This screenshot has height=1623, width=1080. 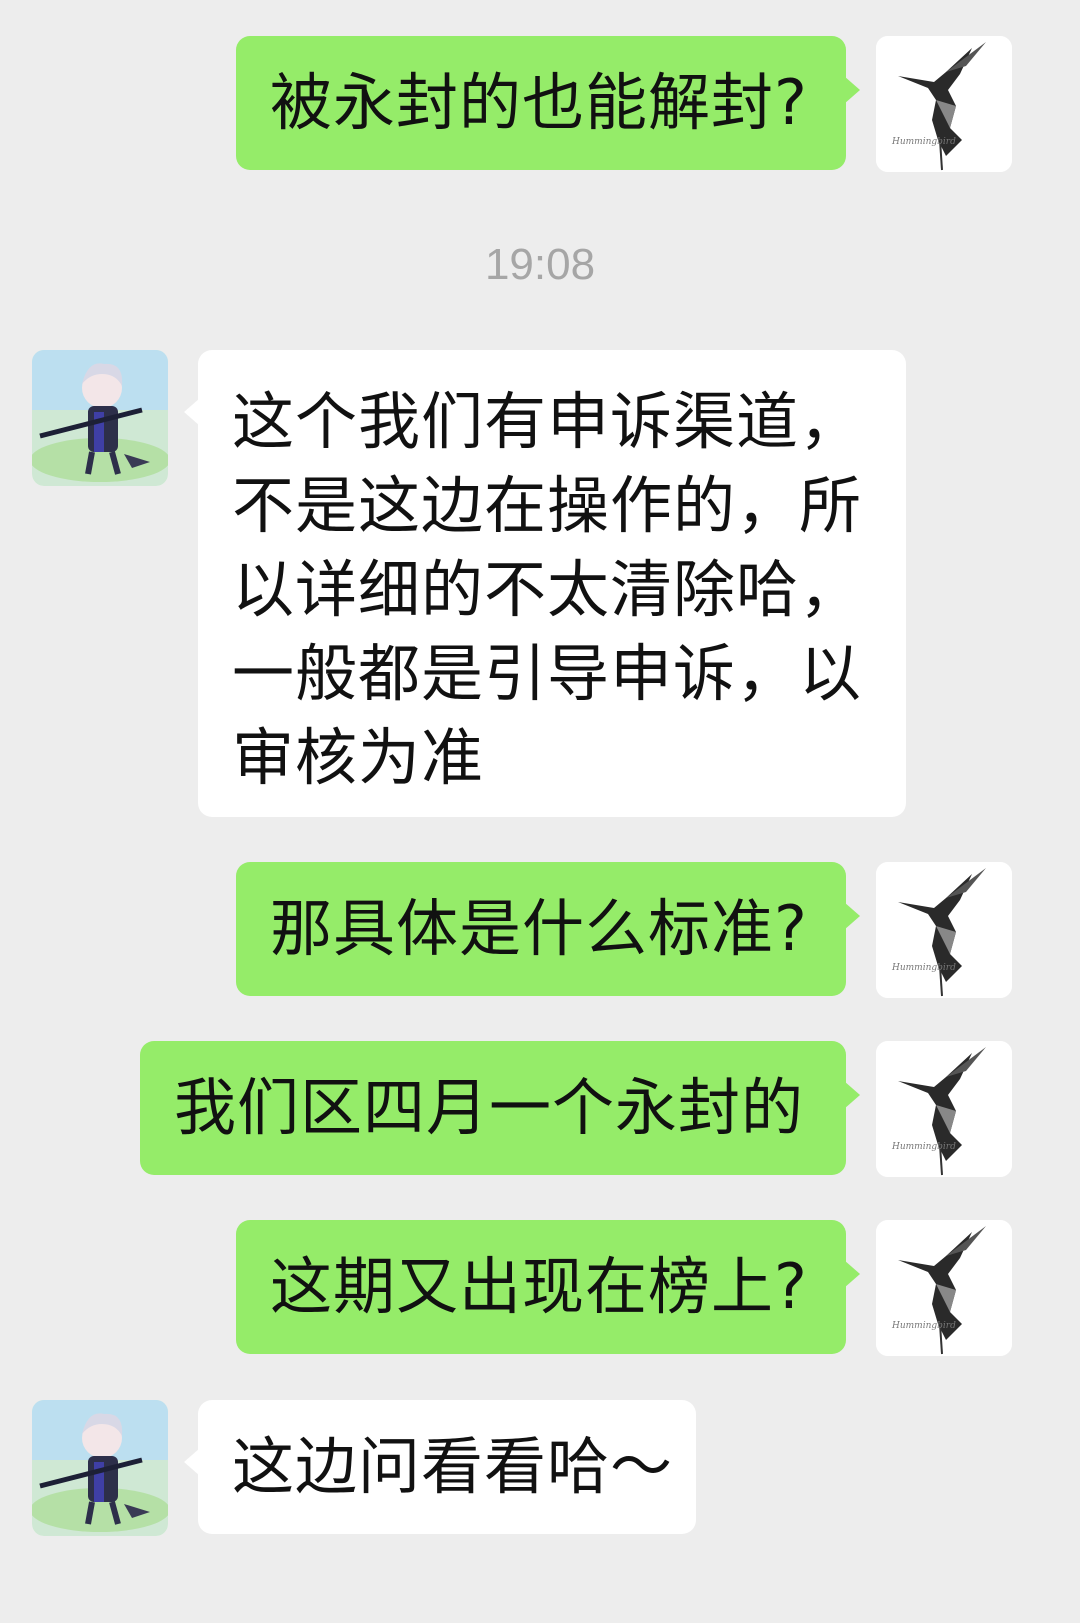 What do you see at coordinates (453, 1466) in the screenshot?
I see `message-text: 这边问看看哈～` at bounding box center [453, 1466].